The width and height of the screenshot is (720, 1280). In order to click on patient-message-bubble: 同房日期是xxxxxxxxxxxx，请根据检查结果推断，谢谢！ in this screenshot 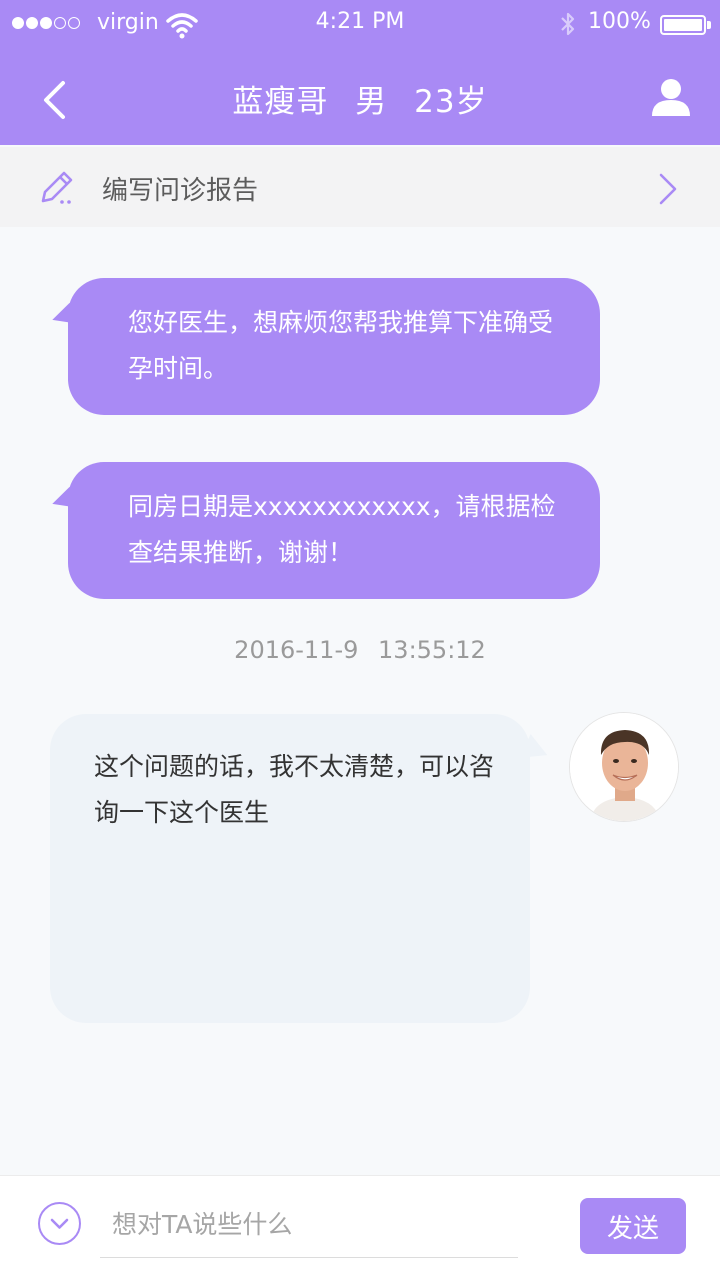, I will do `click(334, 530)`.